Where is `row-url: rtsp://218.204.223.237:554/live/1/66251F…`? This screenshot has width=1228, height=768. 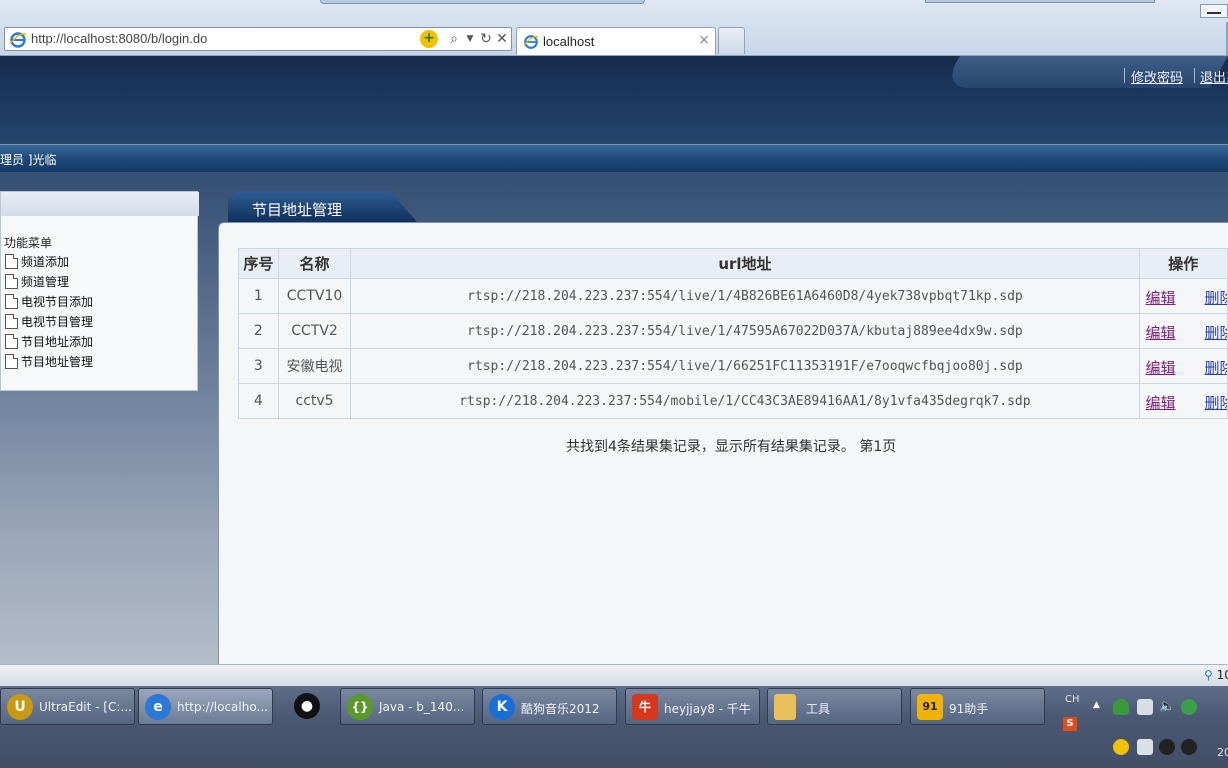
row-url: rtsp://218.204.223.237:554/live/1/66251F… is located at coordinates (745, 366).